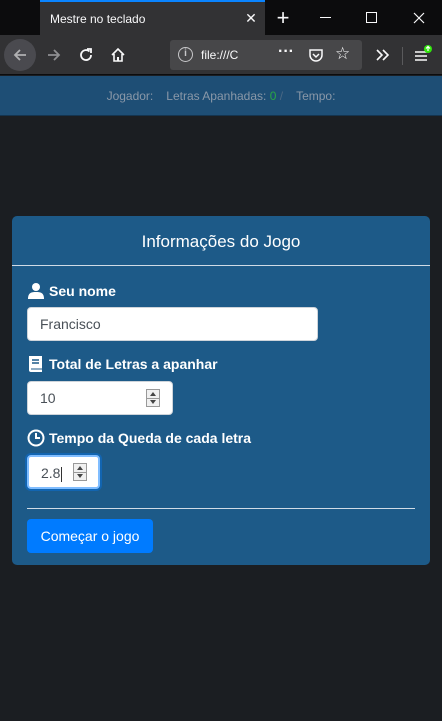 The width and height of the screenshot is (442, 721). Describe the element at coordinates (51, 473) in the screenshot. I see `fall-time-value: 2.8` at that location.